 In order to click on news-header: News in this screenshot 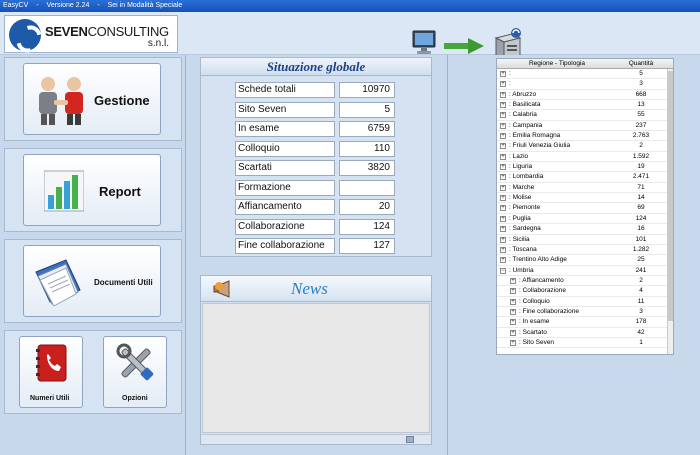, I will do `click(316, 289)`.